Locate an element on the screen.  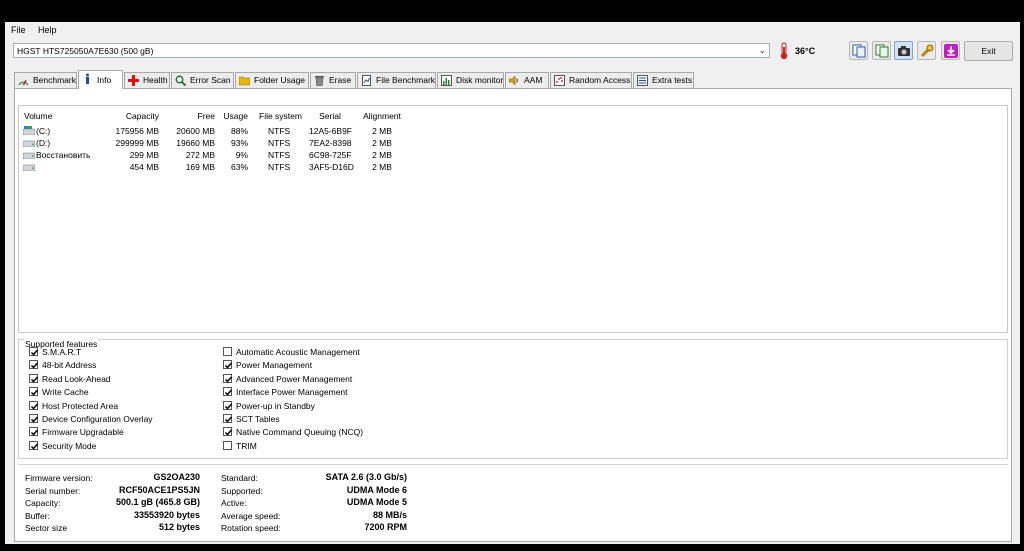
download-icon is located at coordinates (951, 51).